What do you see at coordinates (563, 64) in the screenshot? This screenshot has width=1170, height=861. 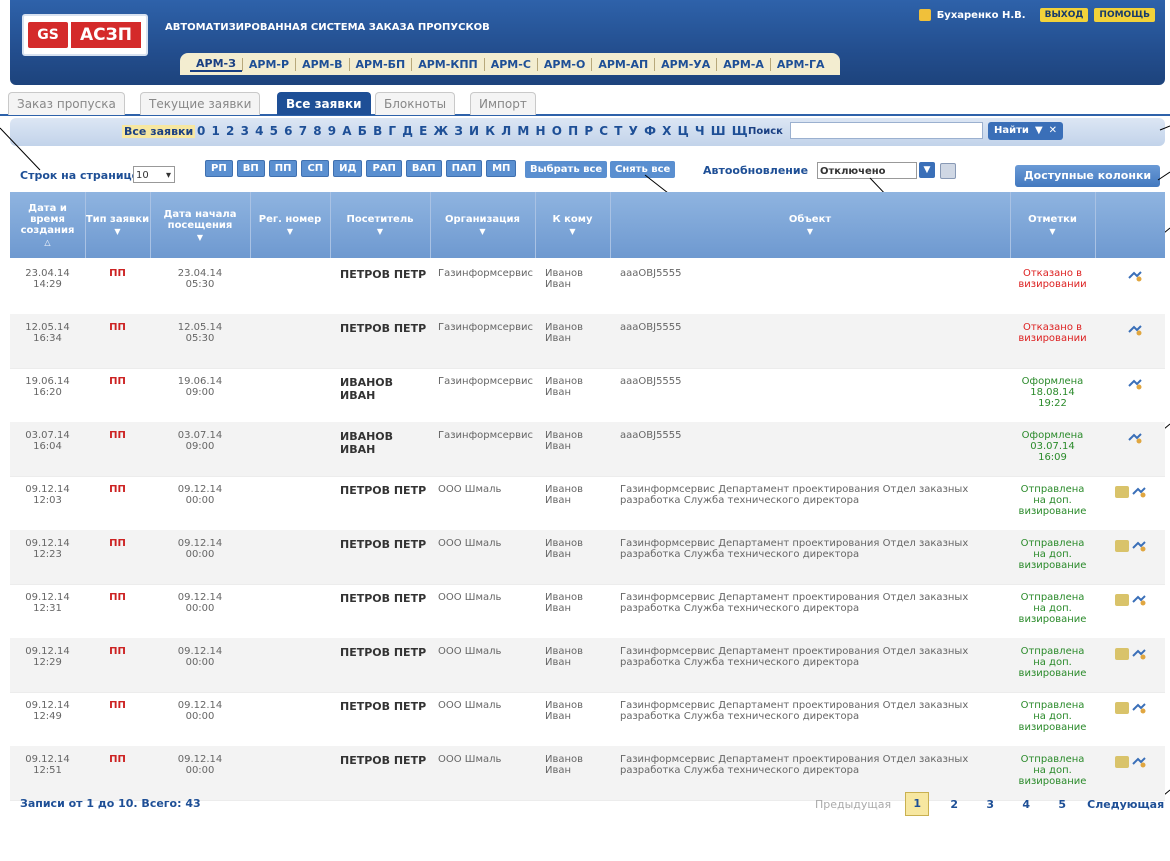 I see `arm-item-o: АРМ-О` at bounding box center [563, 64].